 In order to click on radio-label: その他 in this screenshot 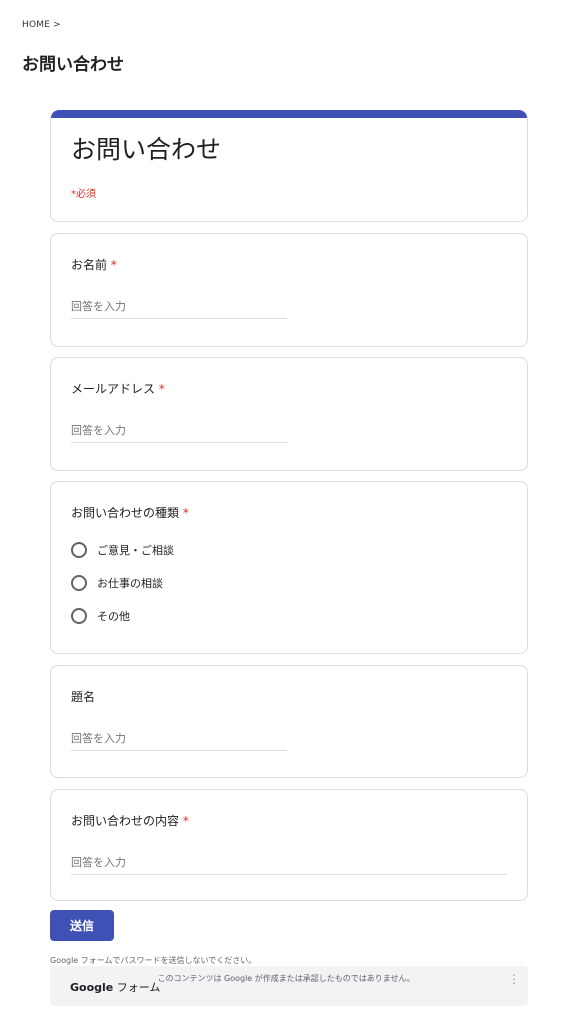, I will do `click(113, 616)`.